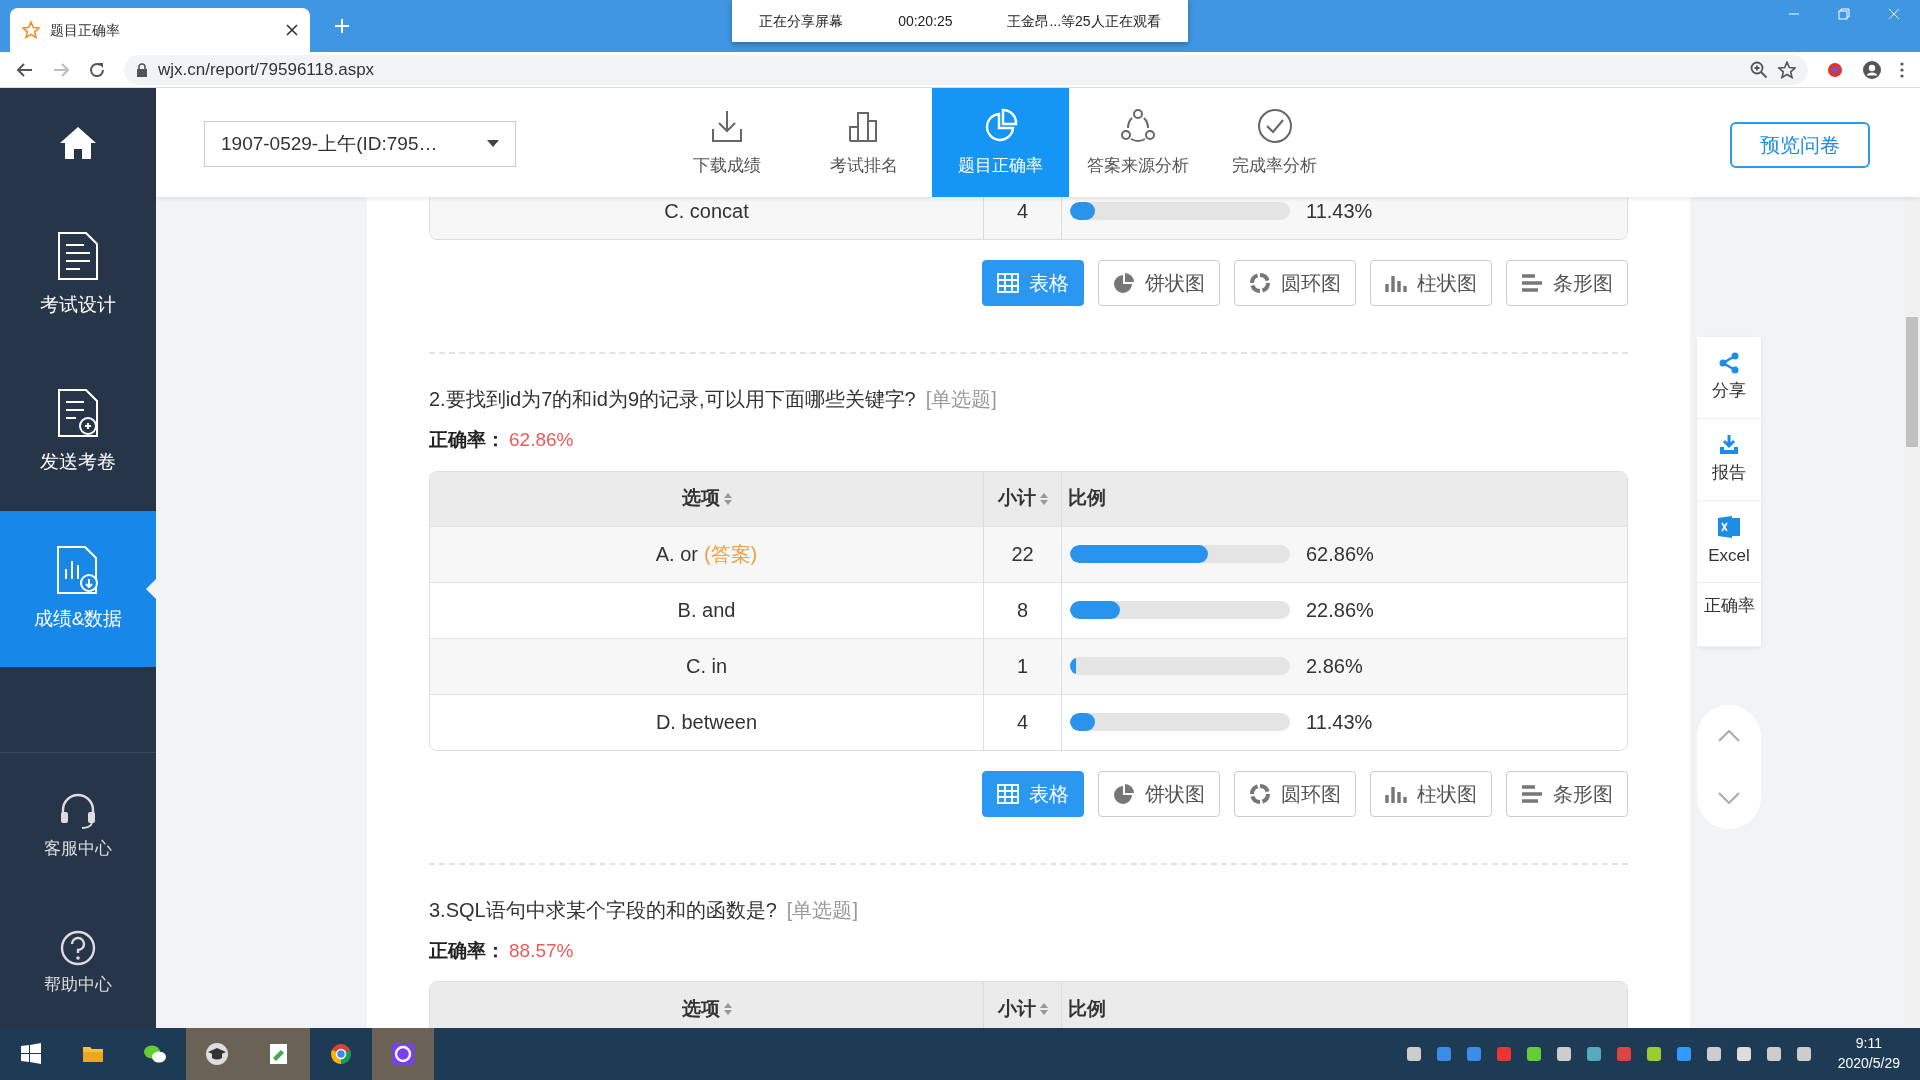 Image resolution: width=1920 pixels, height=1080 pixels. What do you see at coordinates (1912, 612) in the screenshot?
I see `scrollbar` at bounding box center [1912, 612].